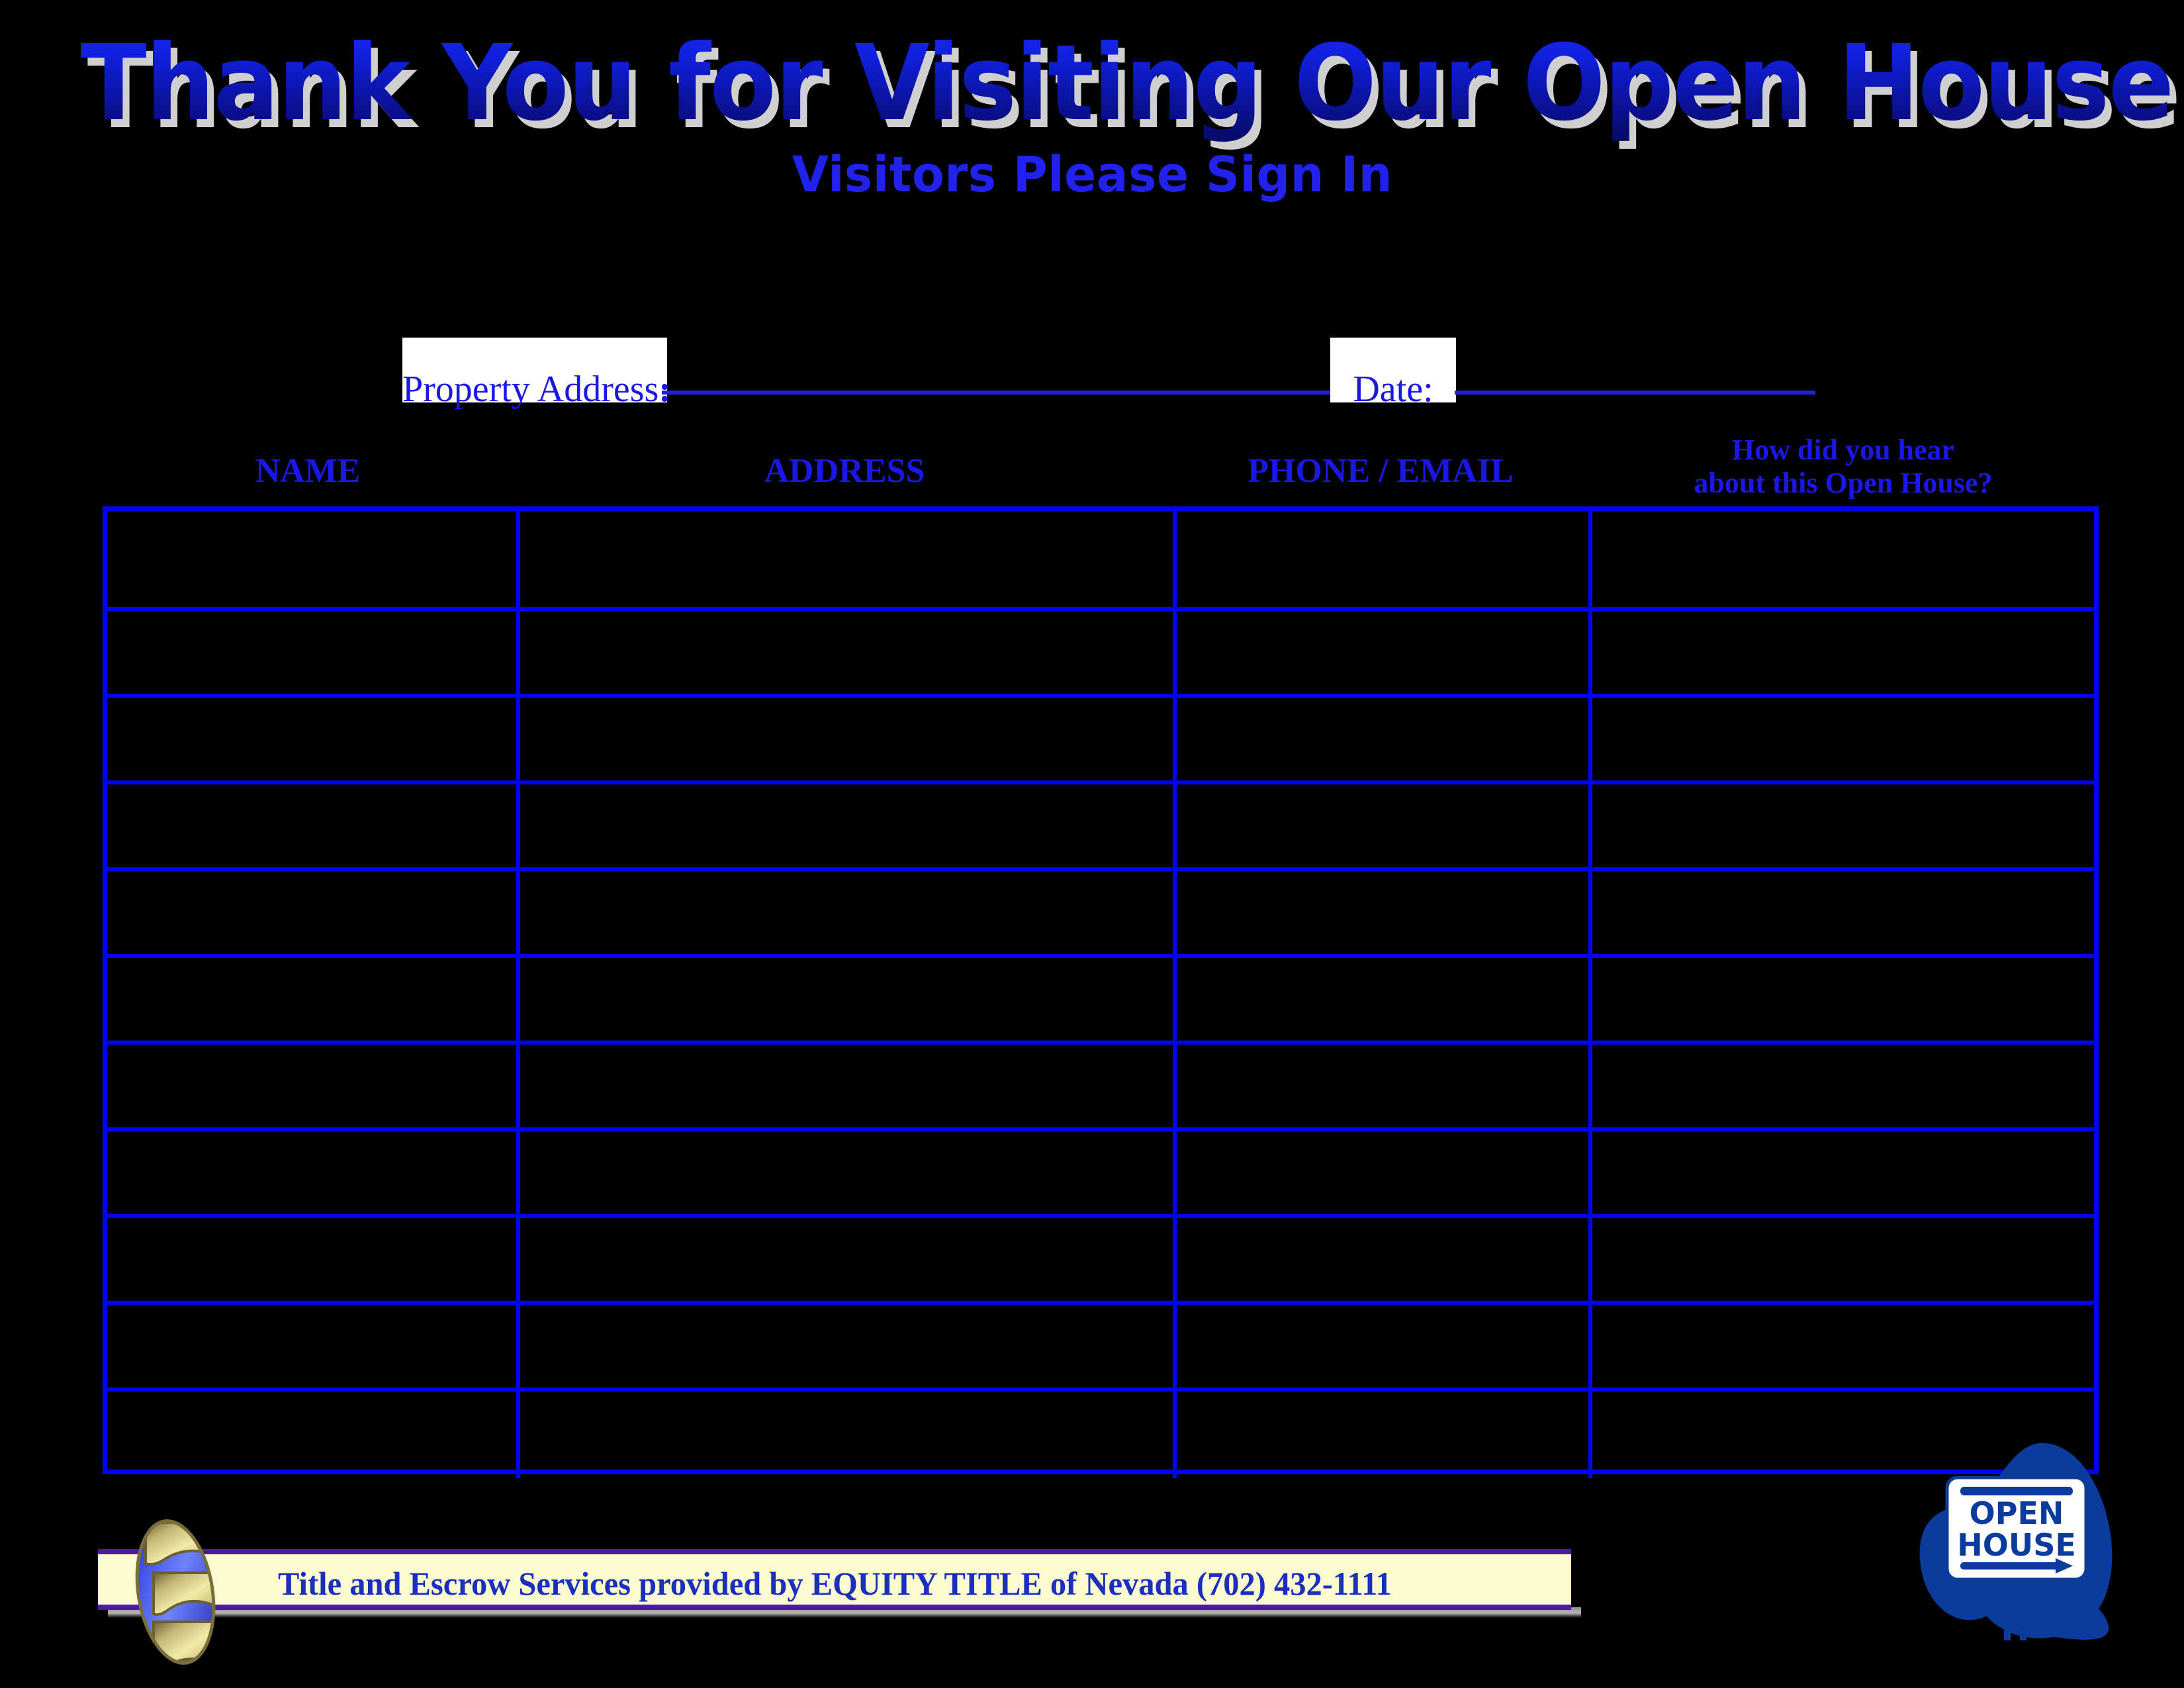  What do you see at coordinates (176, 1592) in the screenshot?
I see `equity-title-logo` at bounding box center [176, 1592].